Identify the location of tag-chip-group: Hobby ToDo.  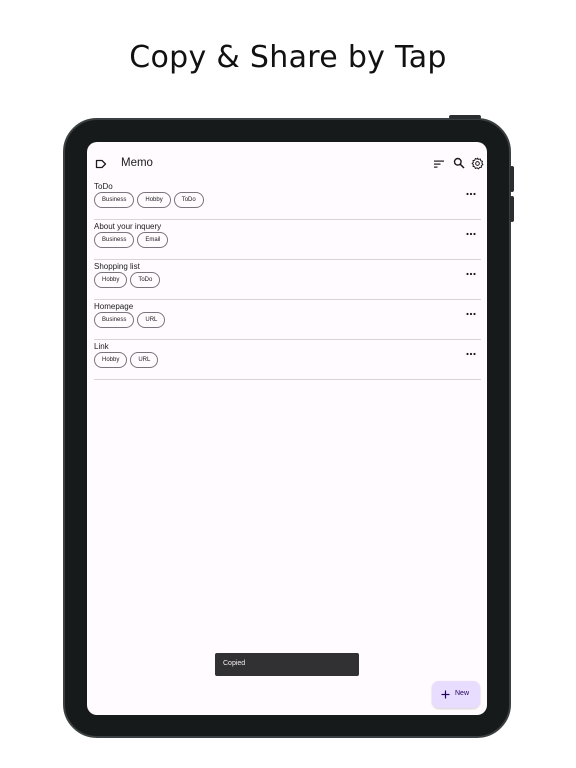
(127, 280).